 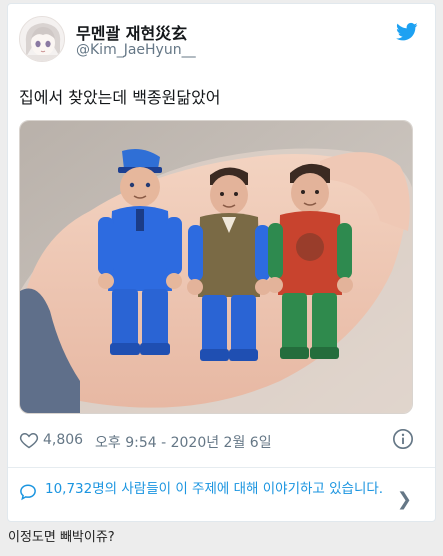 I want to click on post-caption: 이정도면 빼박이쥬?, so click(x=61, y=537).